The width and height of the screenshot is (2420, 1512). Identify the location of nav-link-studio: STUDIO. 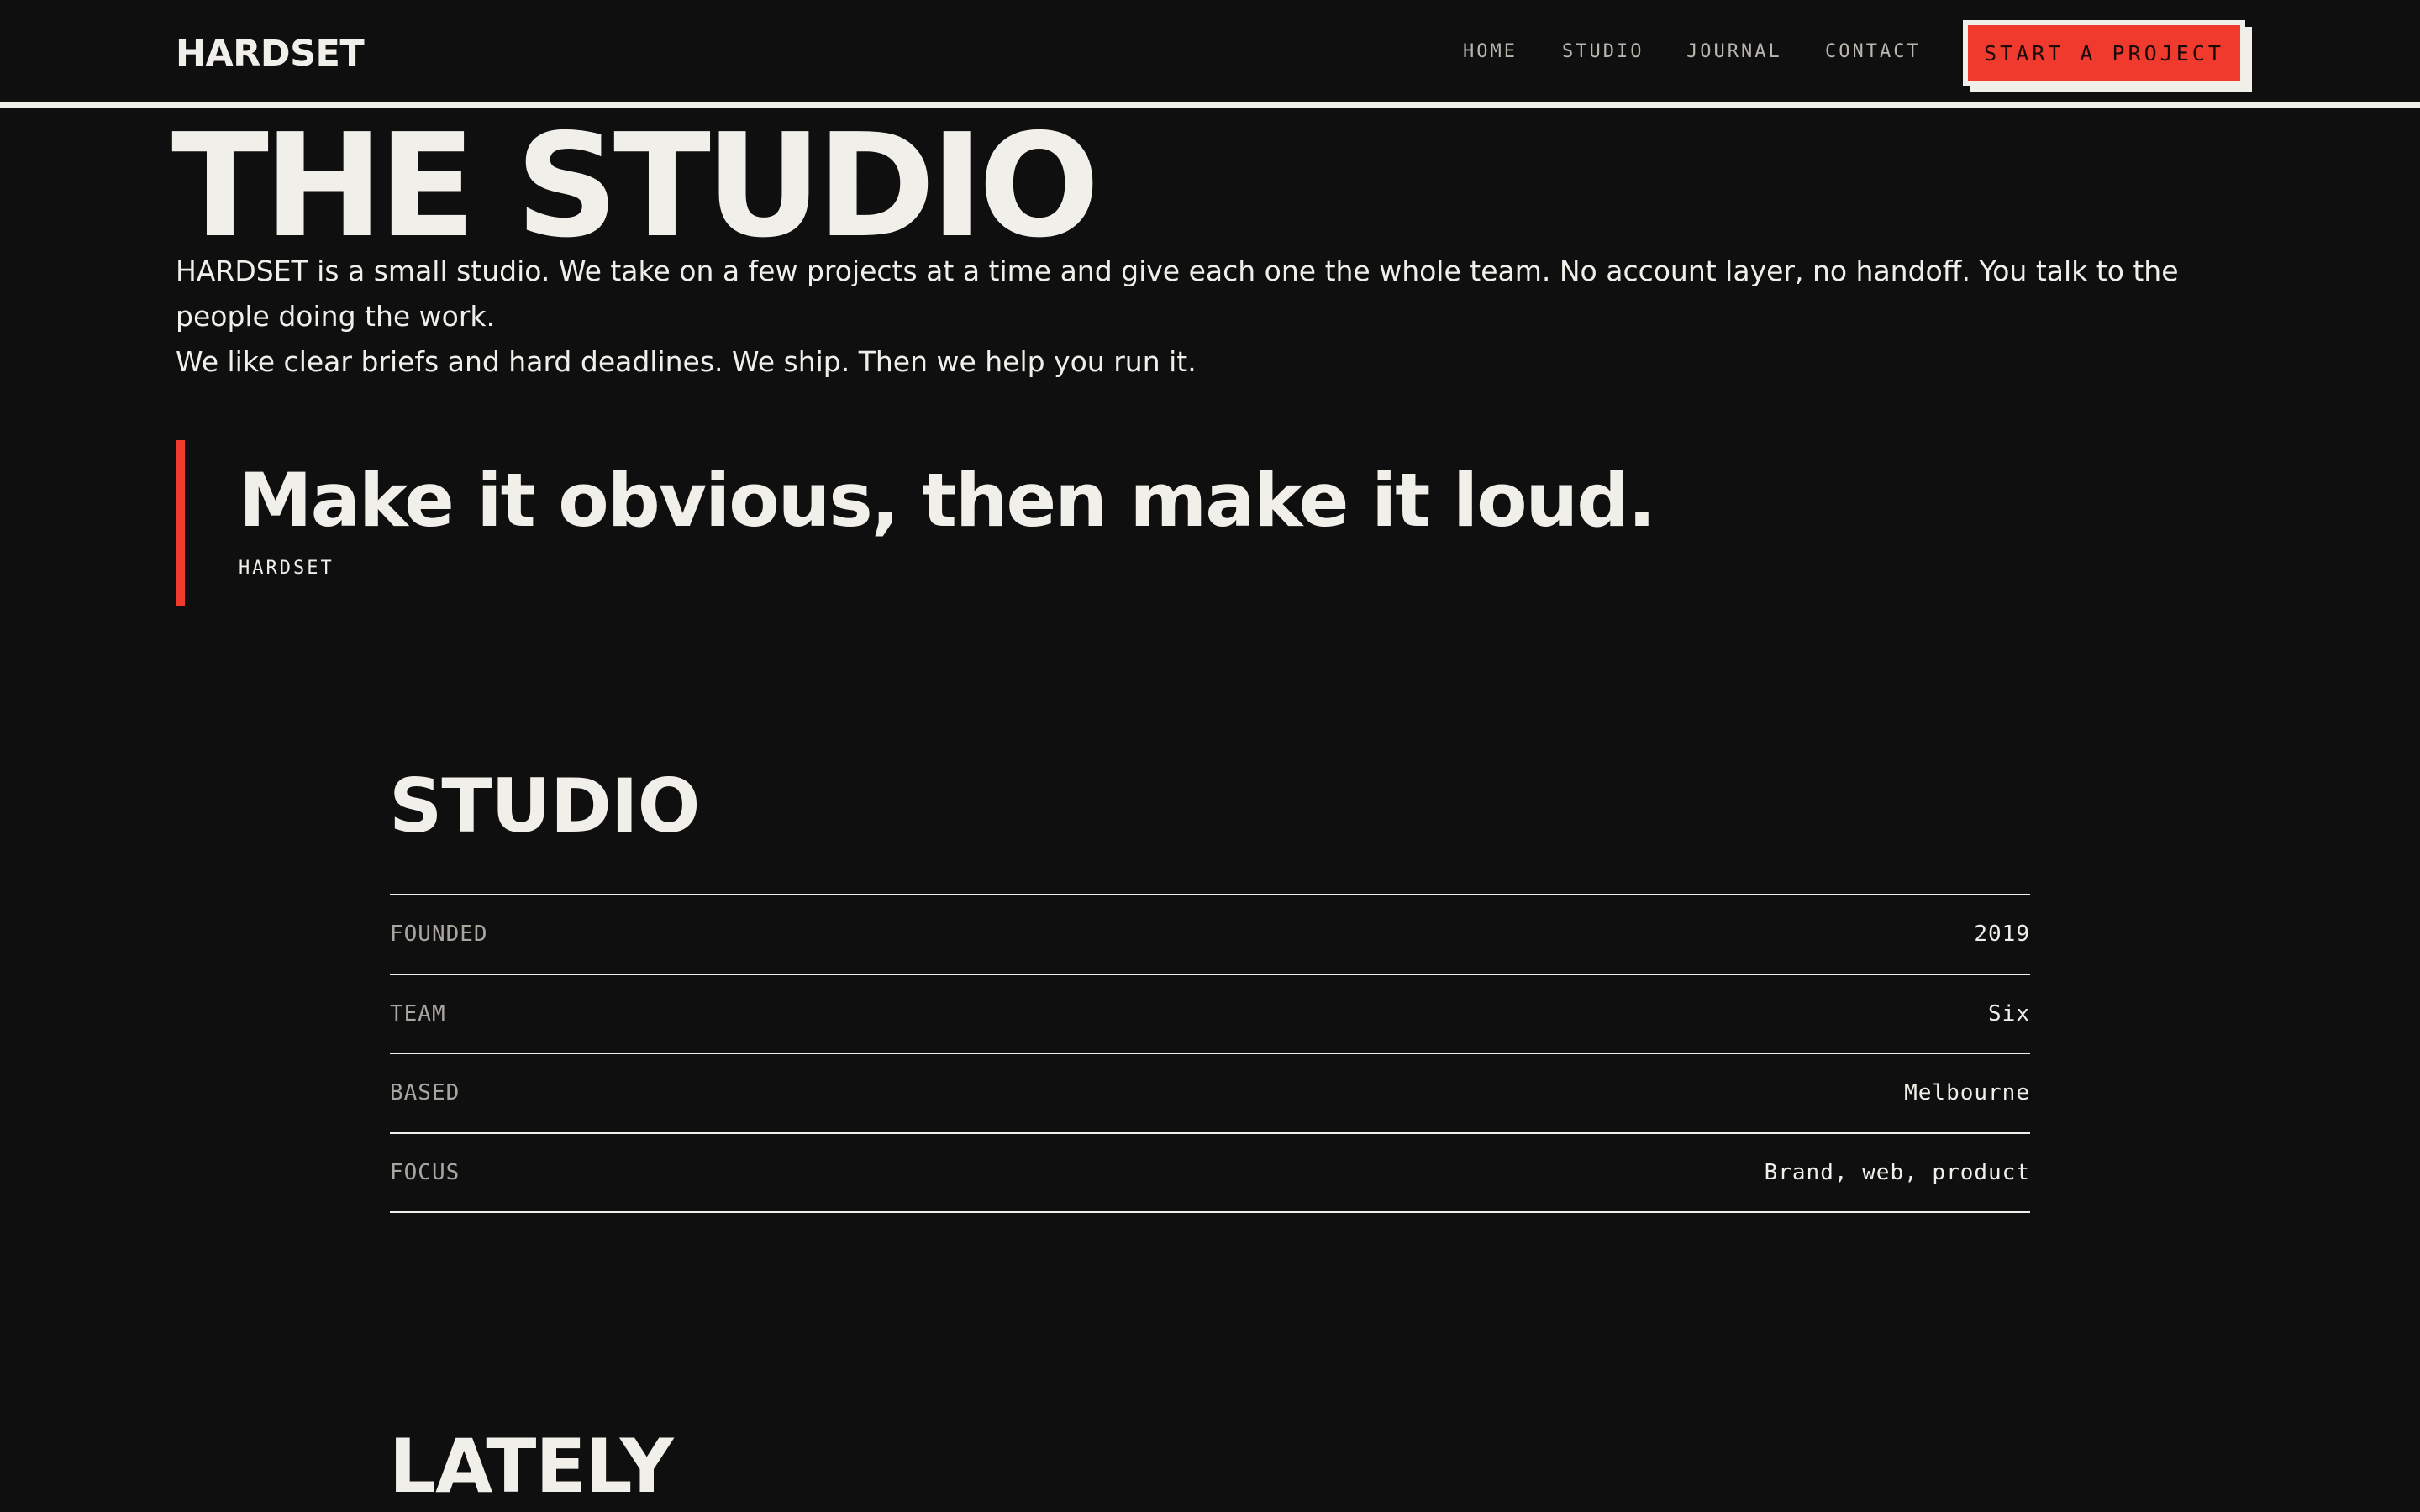
(1603, 52).